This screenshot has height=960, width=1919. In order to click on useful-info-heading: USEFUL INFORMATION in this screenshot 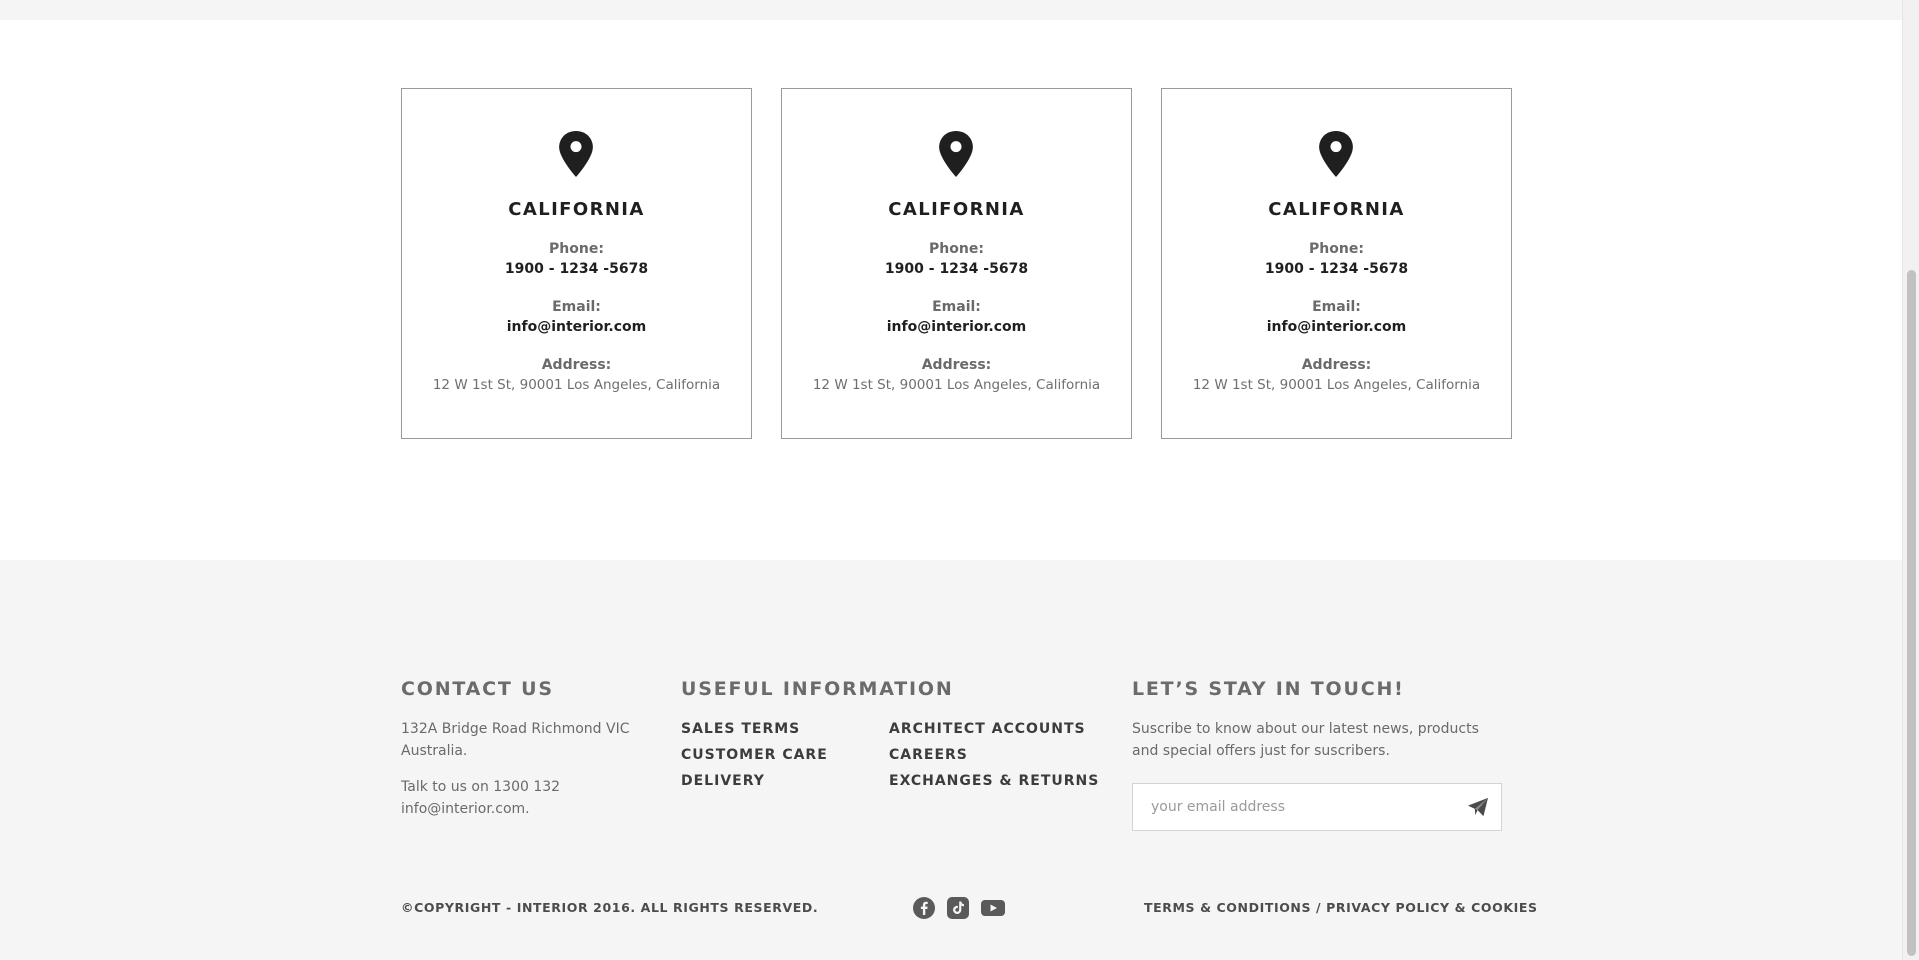, I will do `click(817, 689)`.